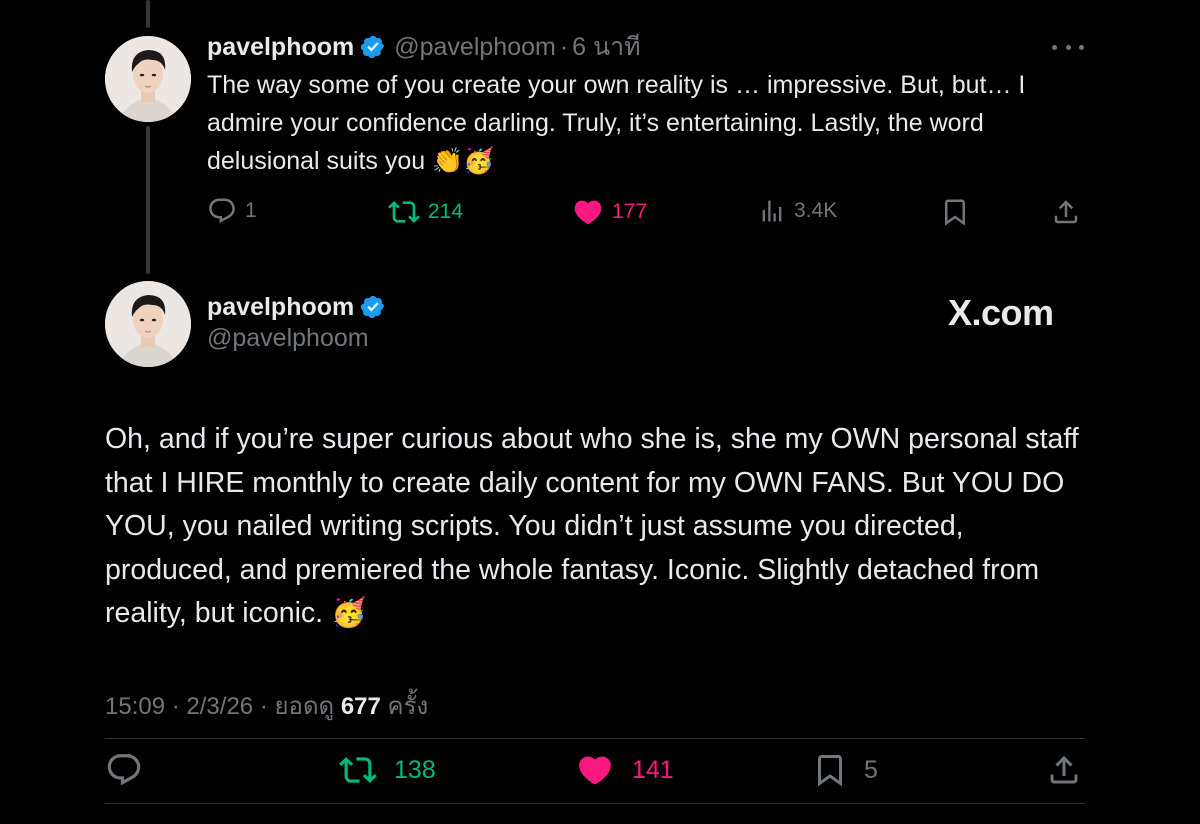 This screenshot has width=1200, height=824. I want to click on post-time: 15:09, so click(135, 706).